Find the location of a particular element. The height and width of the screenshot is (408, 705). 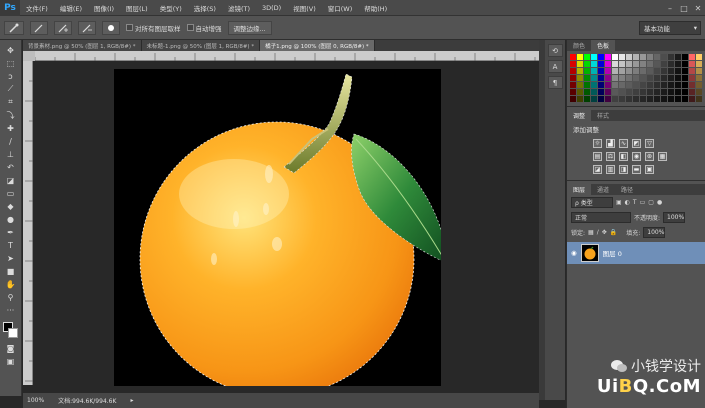

menu-layer: 图层(L) is located at coordinates (137, 8).